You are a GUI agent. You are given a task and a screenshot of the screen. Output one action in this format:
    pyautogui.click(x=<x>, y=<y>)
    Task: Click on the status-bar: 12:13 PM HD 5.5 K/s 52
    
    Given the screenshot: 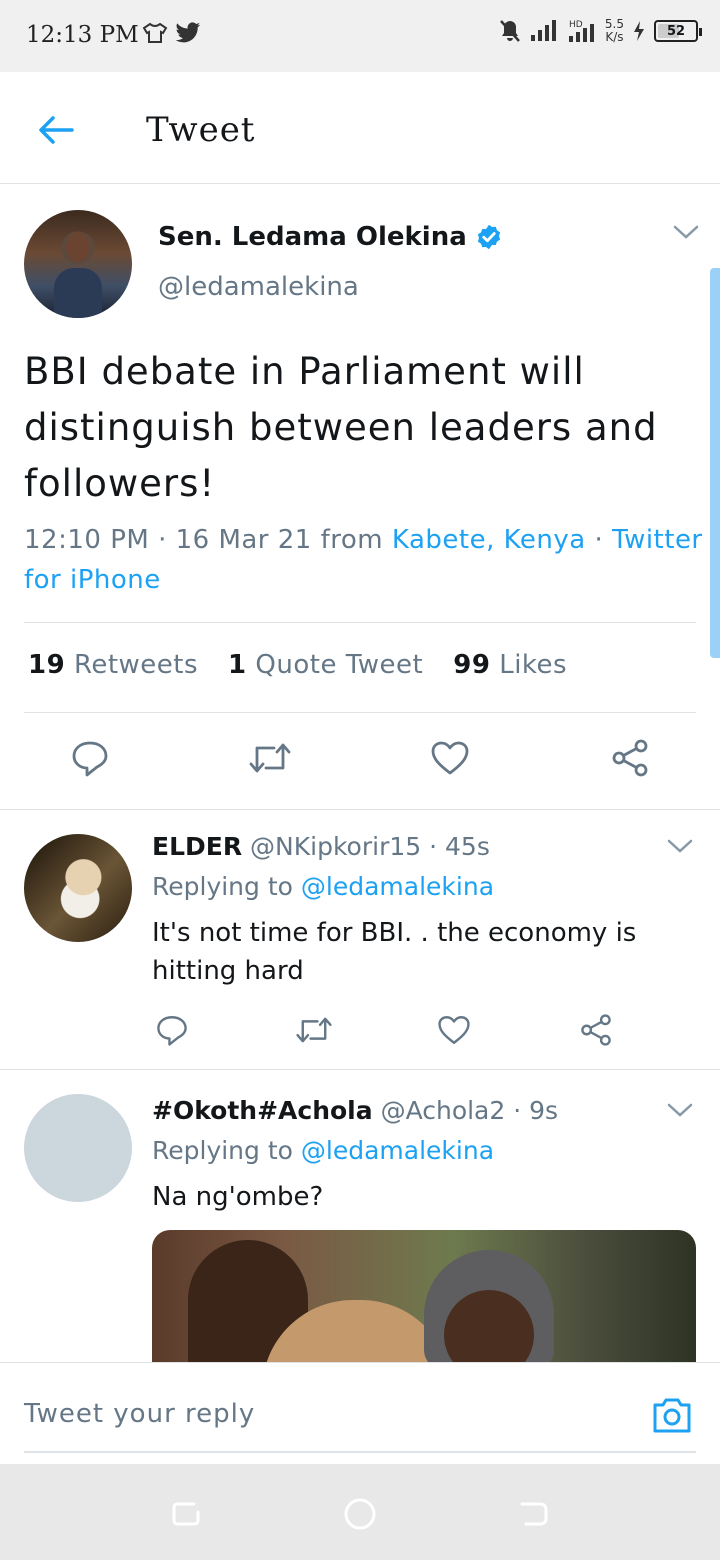 What is the action you would take?
    pyautogui.click(x=360, y=36)
    